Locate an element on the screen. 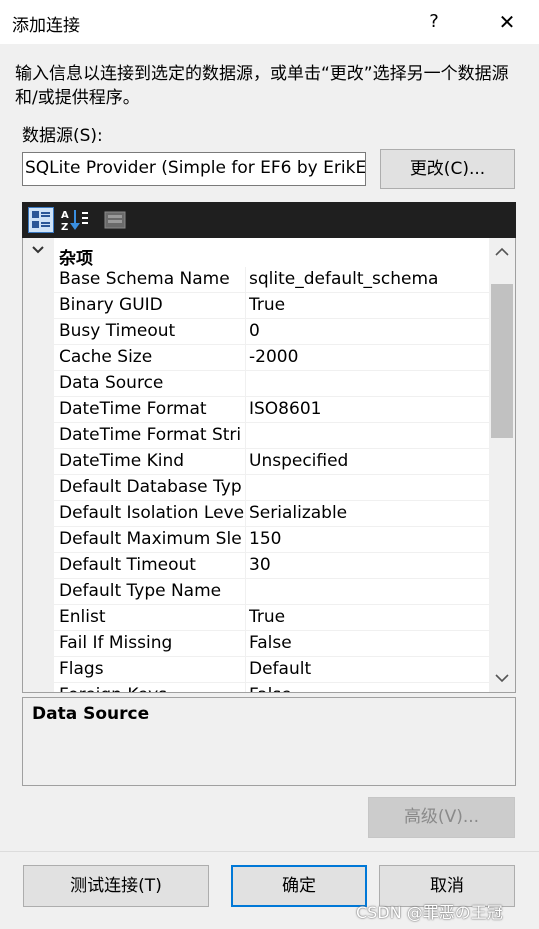 The width and height of the screenshot is (539, 929). property-value: -2000 is located at coordinates (369, 357).